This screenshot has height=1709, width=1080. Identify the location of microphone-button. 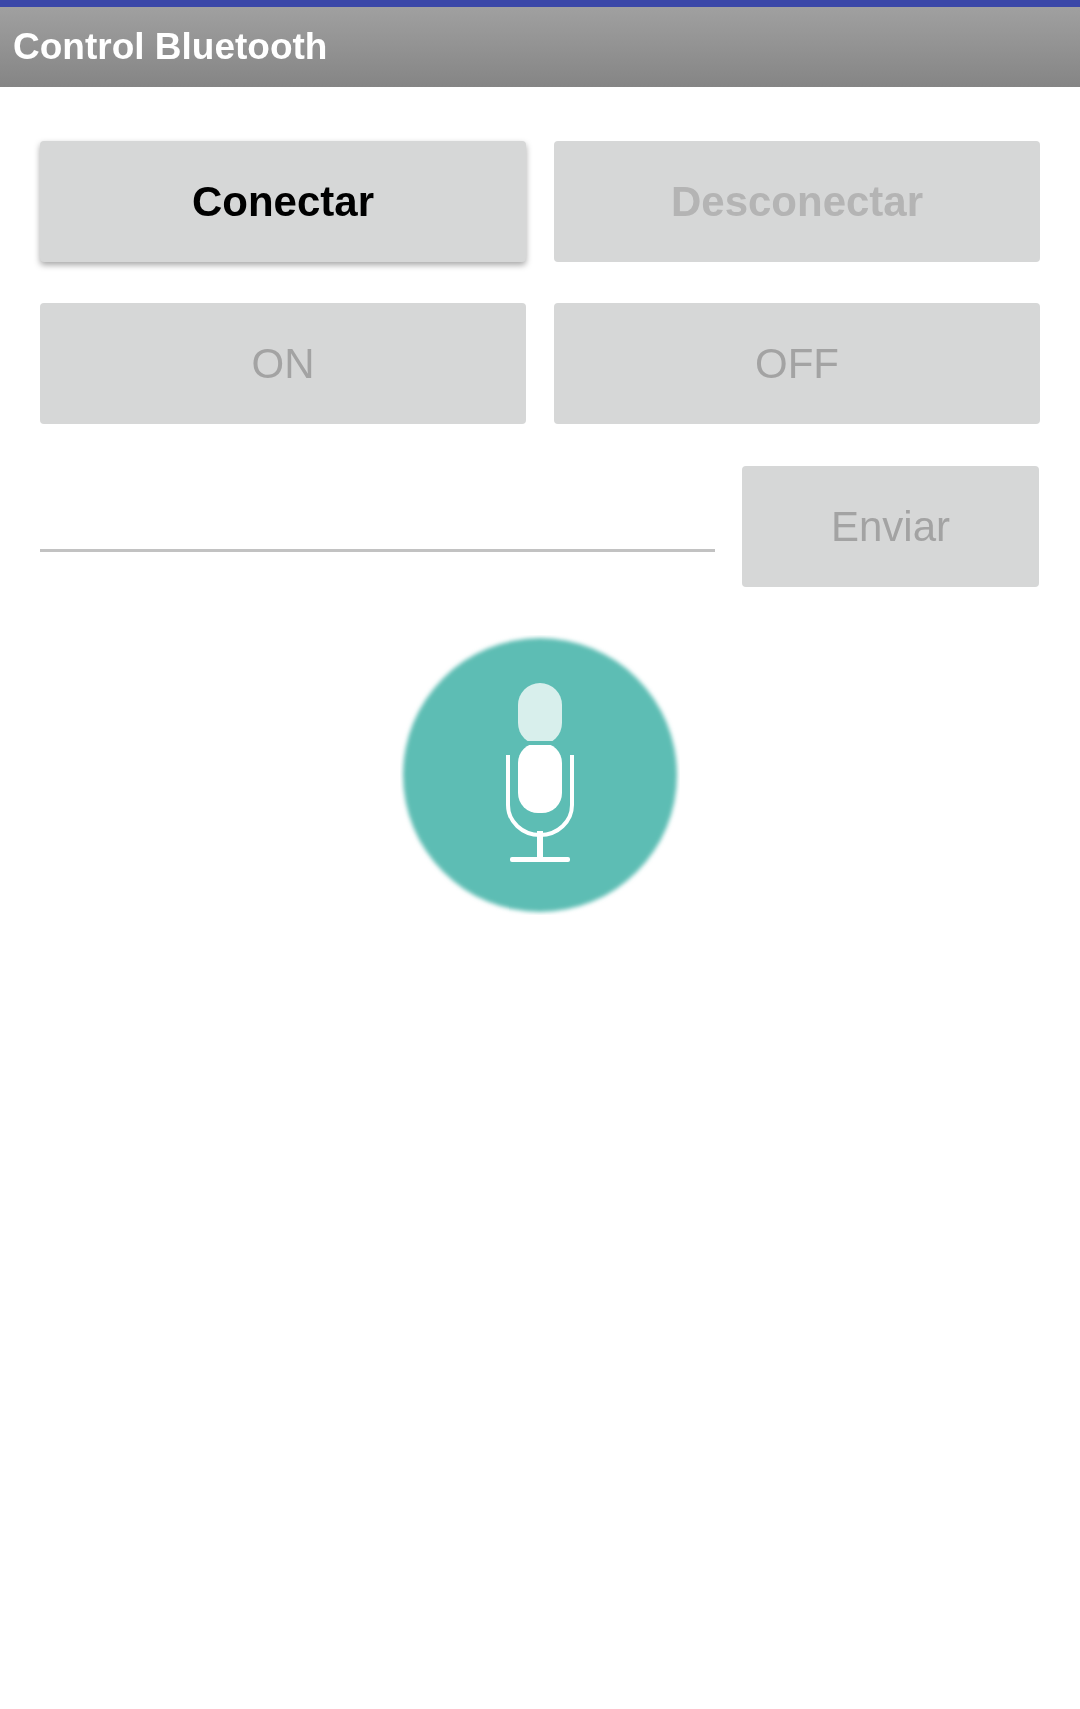
(540, 775).